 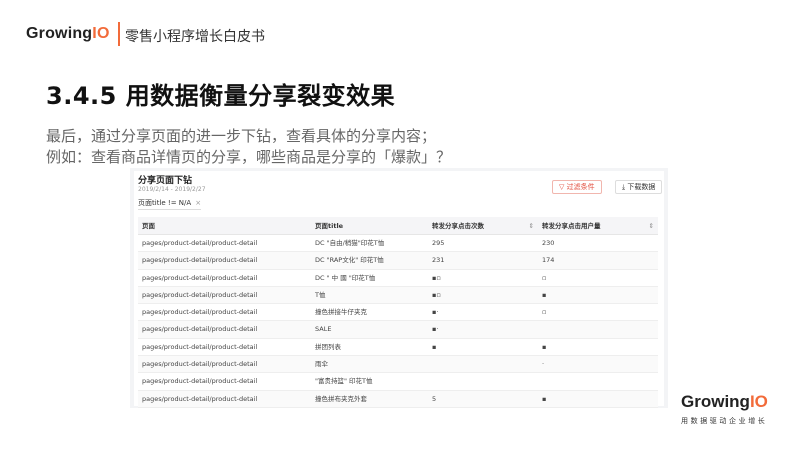 I want to click on cell-page-title: DC "RAP文化" 印花T恤, so click(x=349, y=260).